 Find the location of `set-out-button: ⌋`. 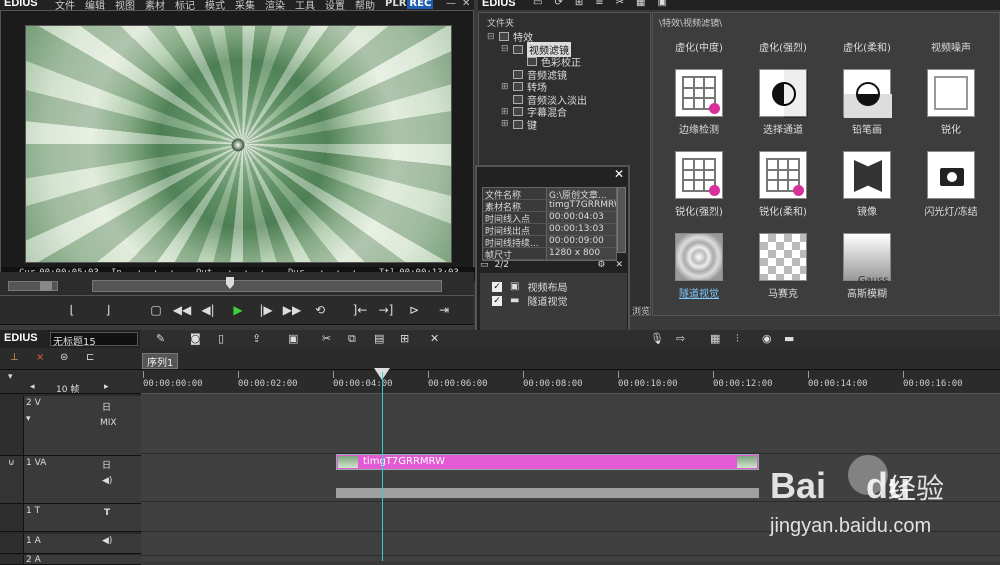

set-out-button: ⌋ is located at coordinates (108, 310).